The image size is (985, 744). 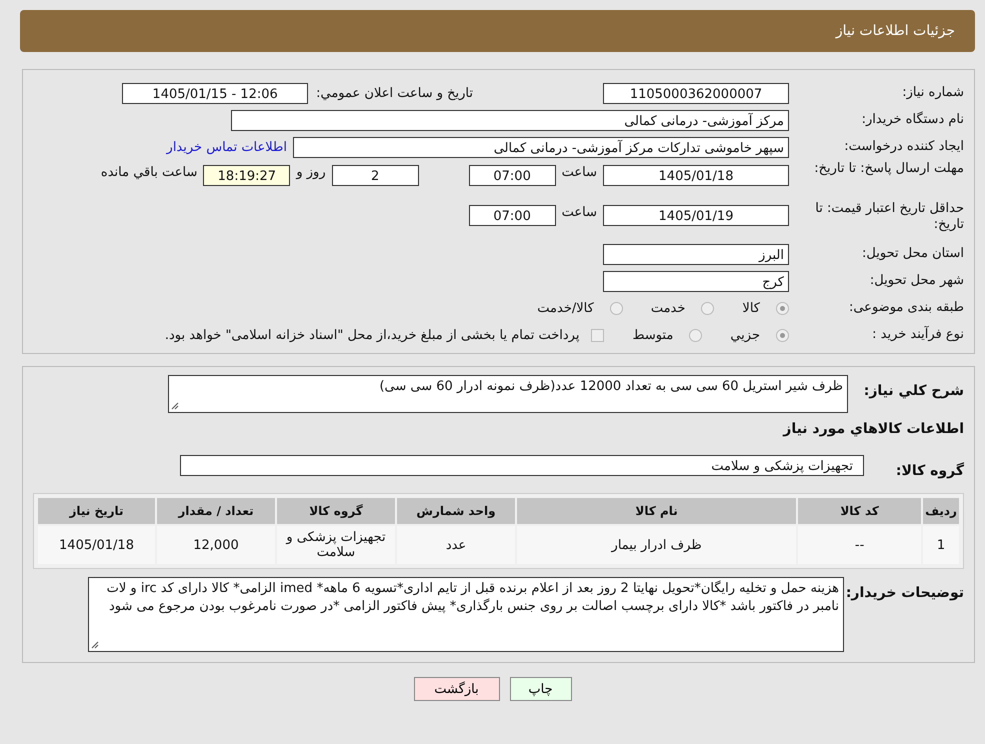 I want to click on field-label: شرح کلي نیاز:, so click(x=913, y=390).